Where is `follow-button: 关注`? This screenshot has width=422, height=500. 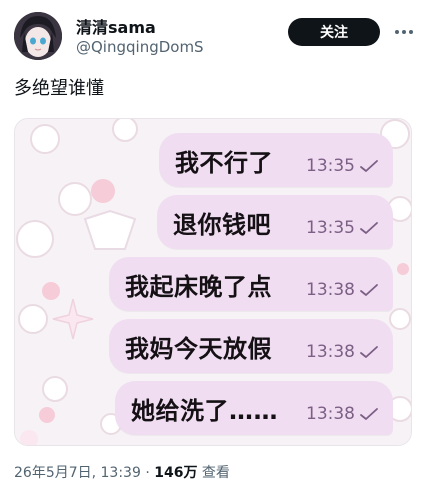
follow-button: 关注 is located at coordinates (334, 32).